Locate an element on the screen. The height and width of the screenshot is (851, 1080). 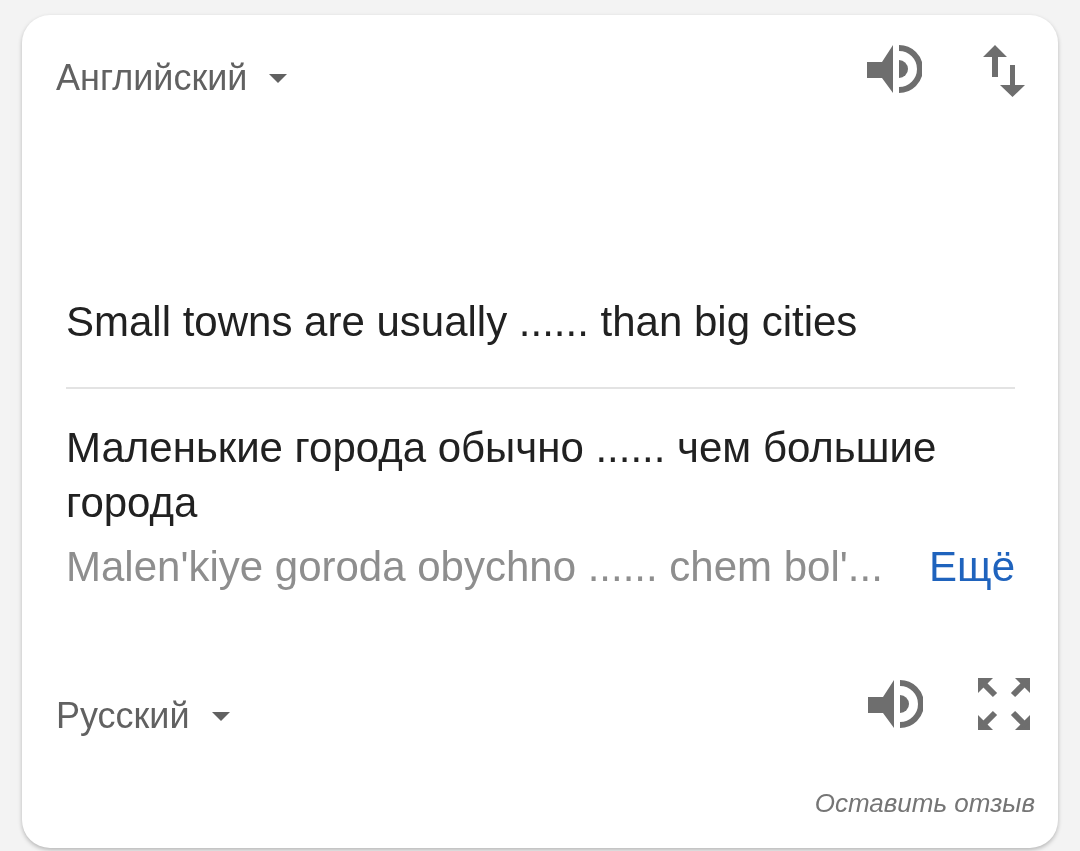
swap-icon is located at coordinates (1004, 71).